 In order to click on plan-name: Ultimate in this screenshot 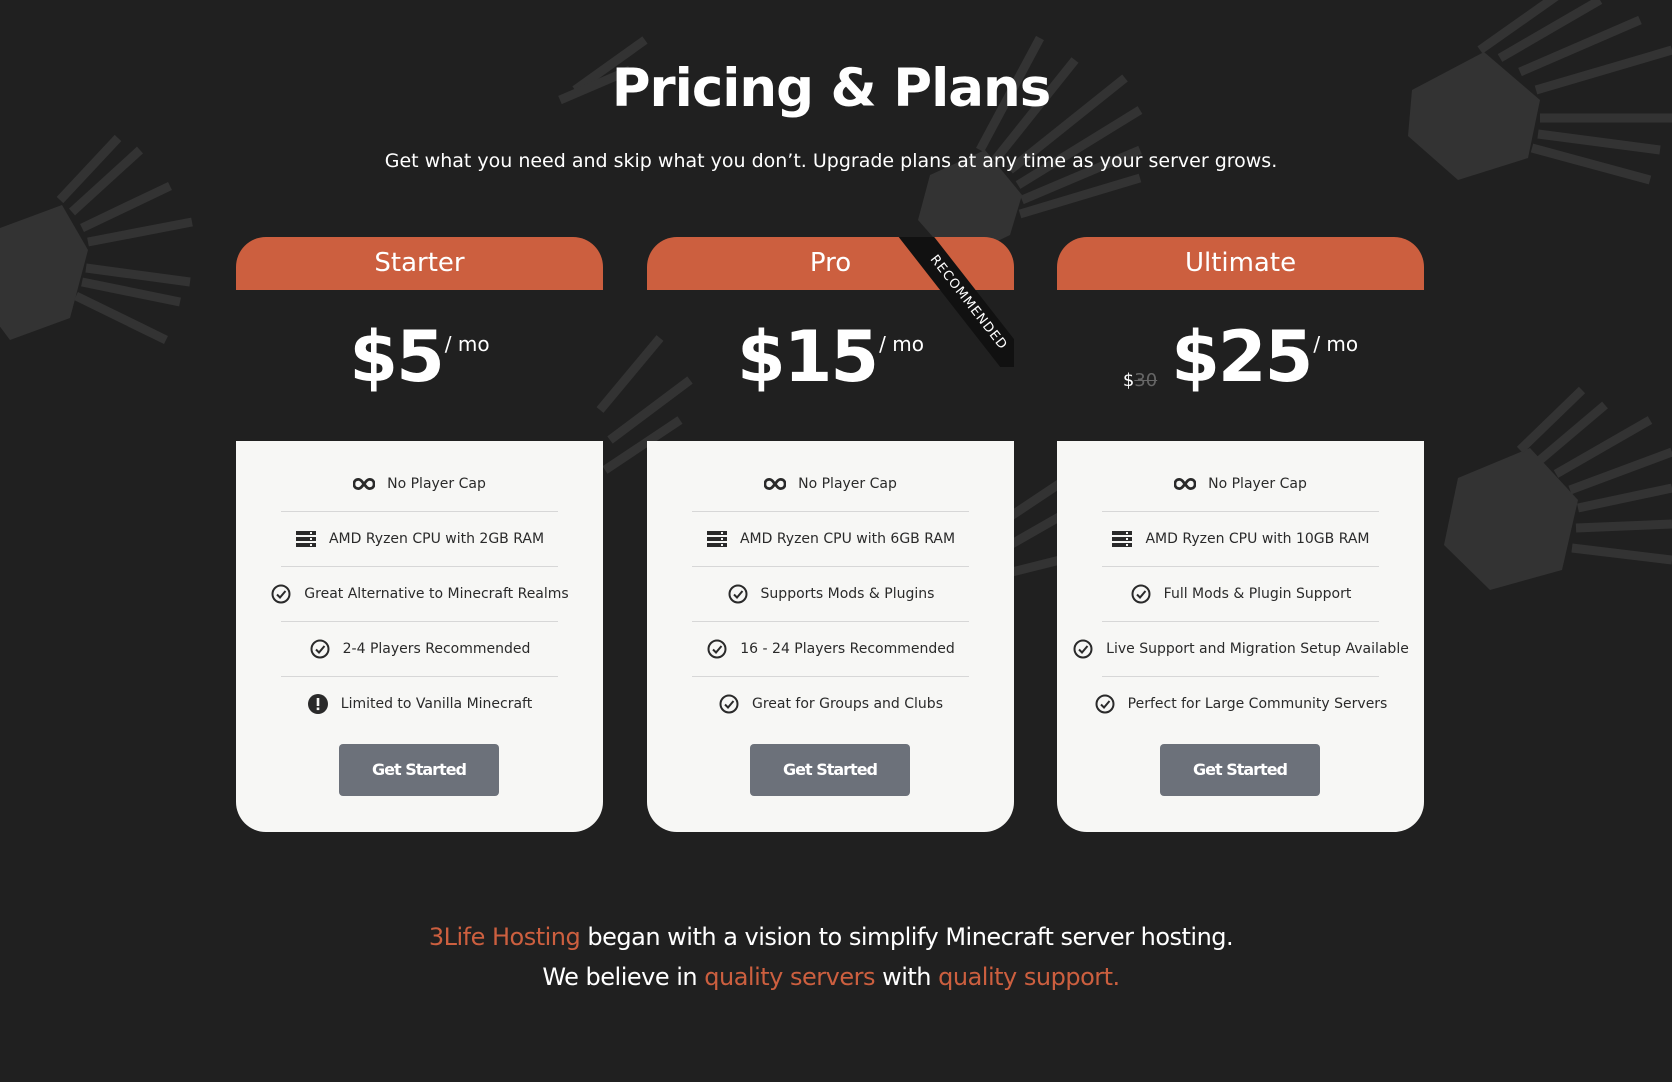, I will do `click(1240, 263)`.